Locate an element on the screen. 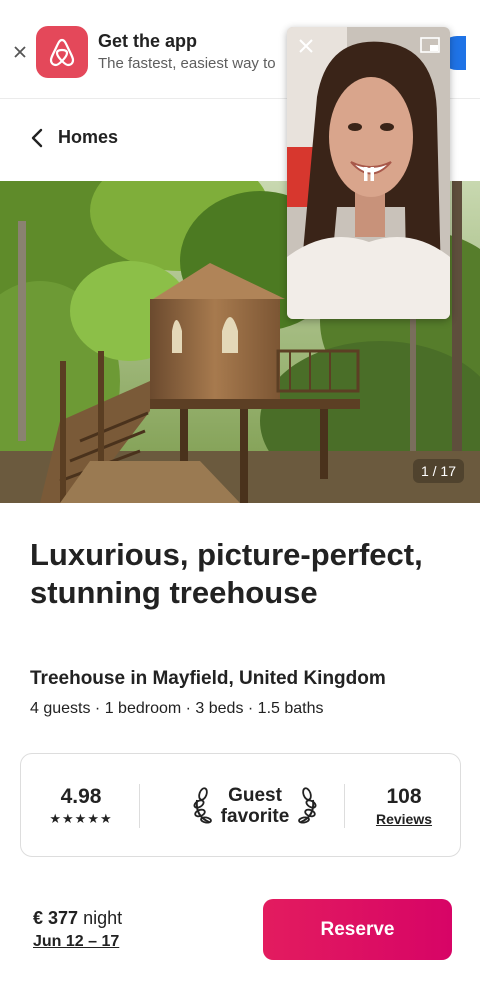  rating-summary: 4.98 ★★★★★ is located at coordinates (81, 806).